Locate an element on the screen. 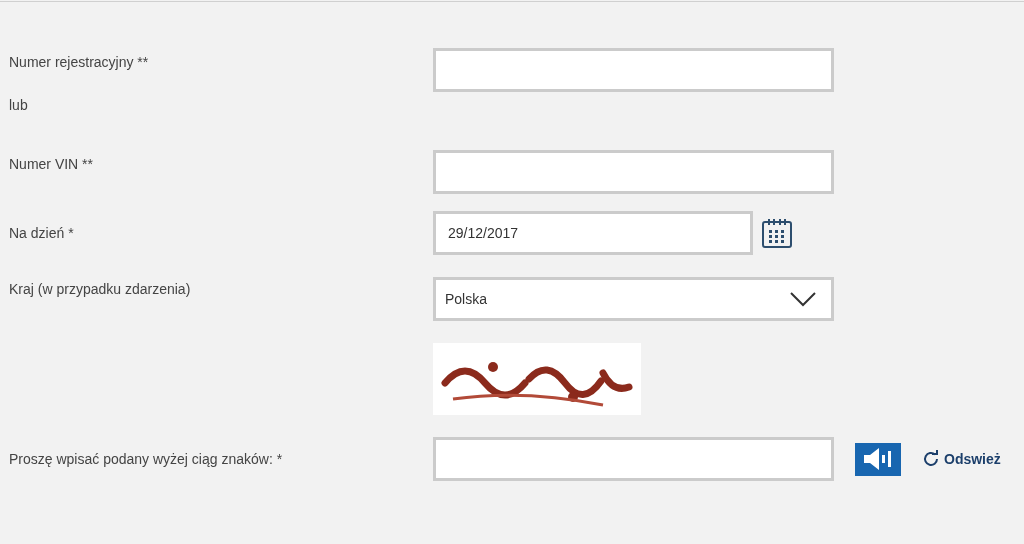  field-label: Na dzień * is located at coordinates (41, 233).